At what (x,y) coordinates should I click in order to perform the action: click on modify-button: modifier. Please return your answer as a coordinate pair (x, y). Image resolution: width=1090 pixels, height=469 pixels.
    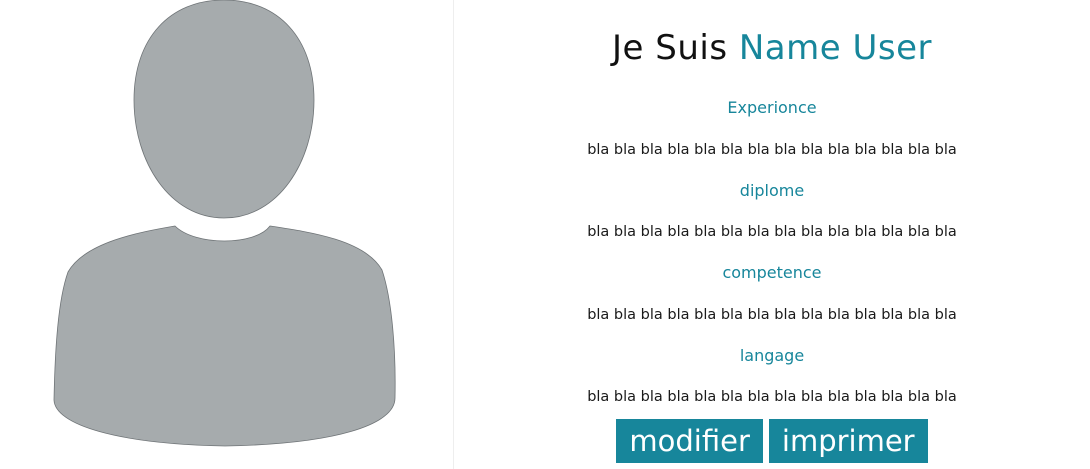
    Looking at the image, I should click on (689, 441).